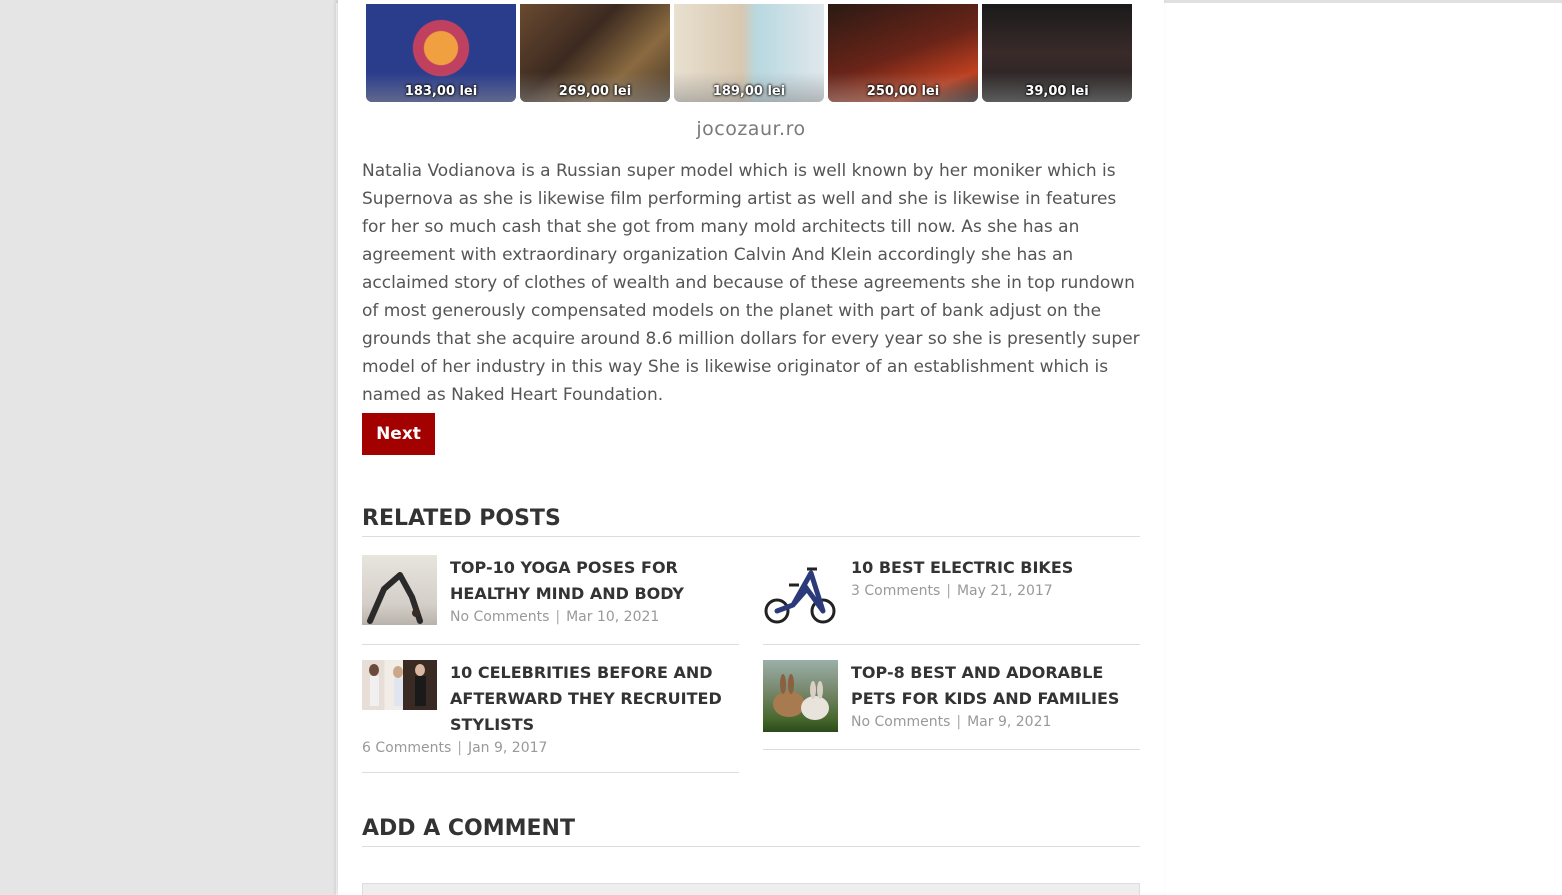  What do you see at coordinates (903, 53) in the screenshot?
I see `ad-product-tile: 250,00 lei` at bounding box center [903, 53].